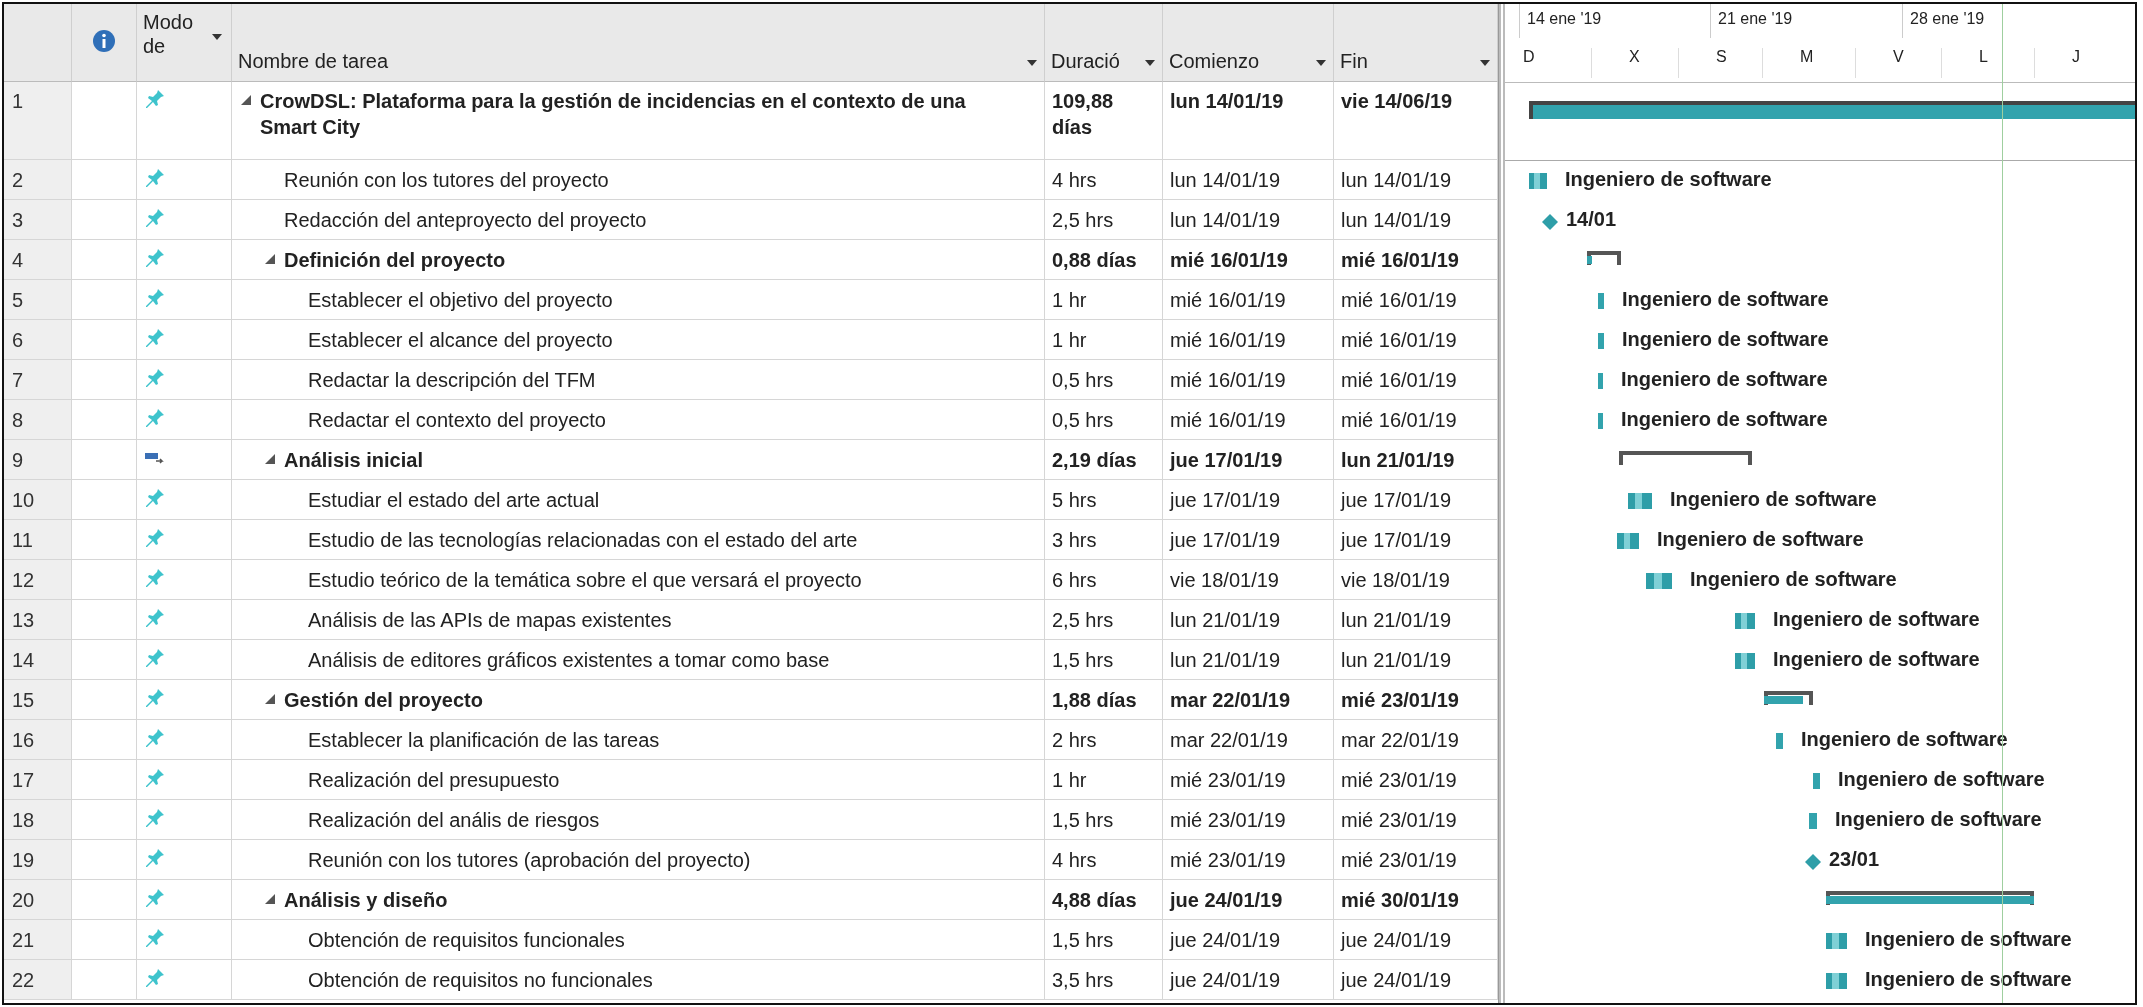 Image resolution: width=2143 pixels, height=1007 pixels. I want to click on task-start: lun 14/01/19, so click(1248, 180).